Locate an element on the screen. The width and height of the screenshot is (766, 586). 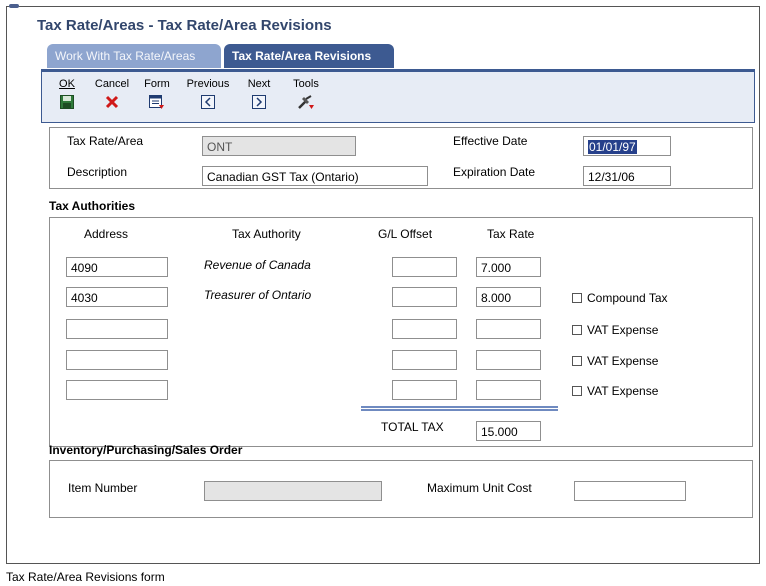
compound-tax-label: Compound Tax is located at coordinates (627, 298).